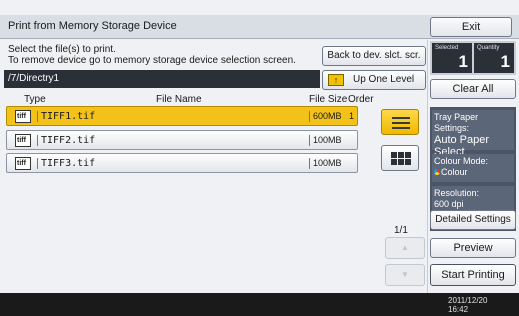 The height and width of the screenshot is (316, 519). I want to click on list-view-button, so click(400, 122).